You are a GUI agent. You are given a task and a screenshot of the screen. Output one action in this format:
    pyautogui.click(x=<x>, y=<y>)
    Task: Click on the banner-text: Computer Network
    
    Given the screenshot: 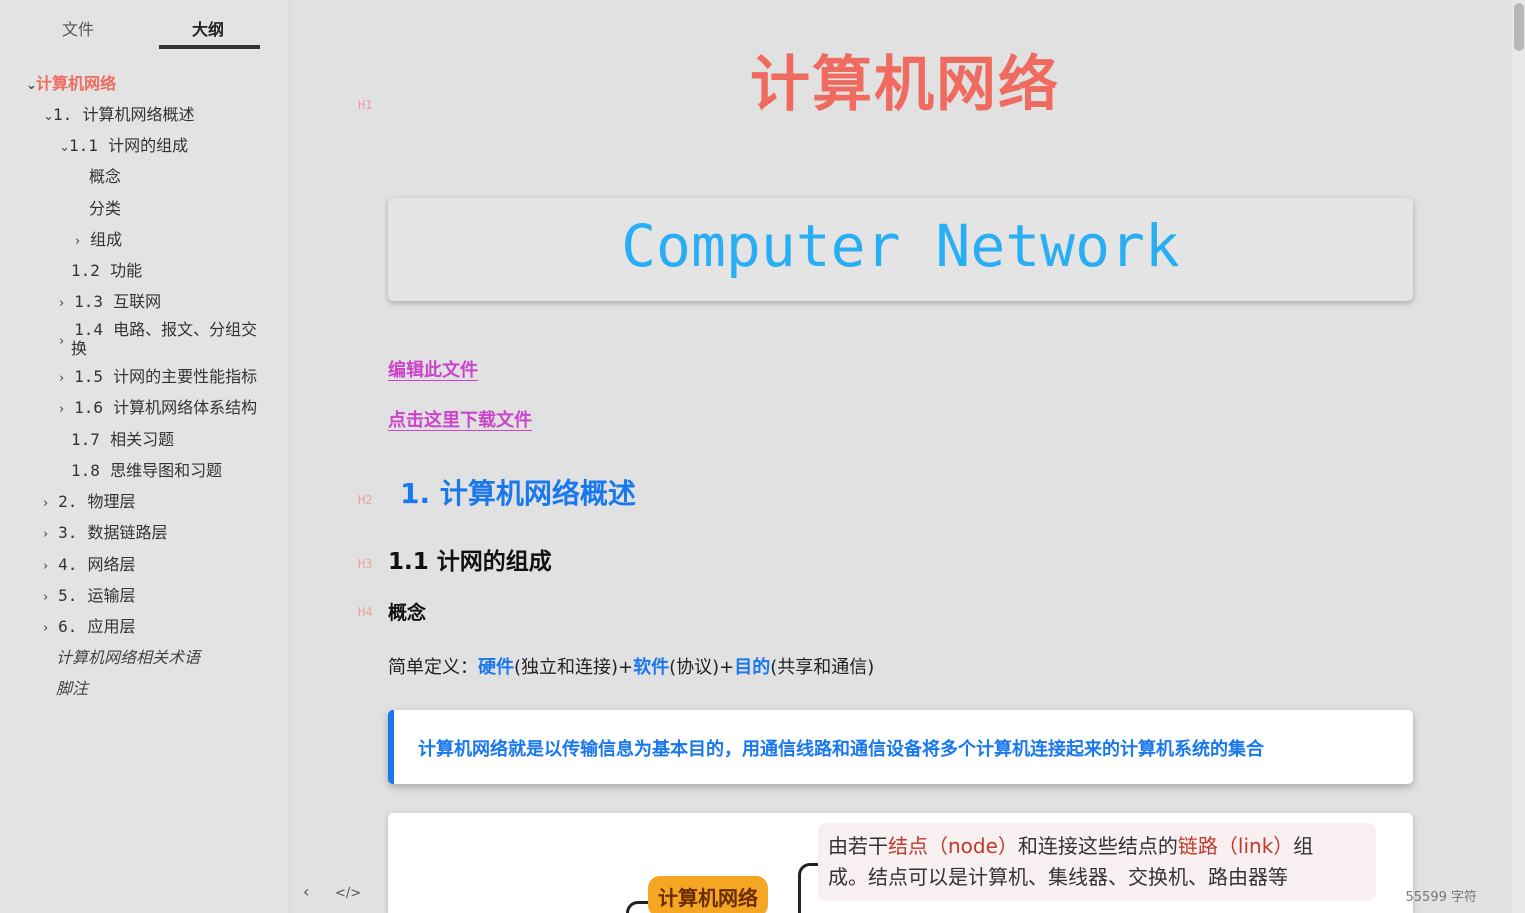 What is the action you would take?
    pyautogui.click(x=900, y=246)
    